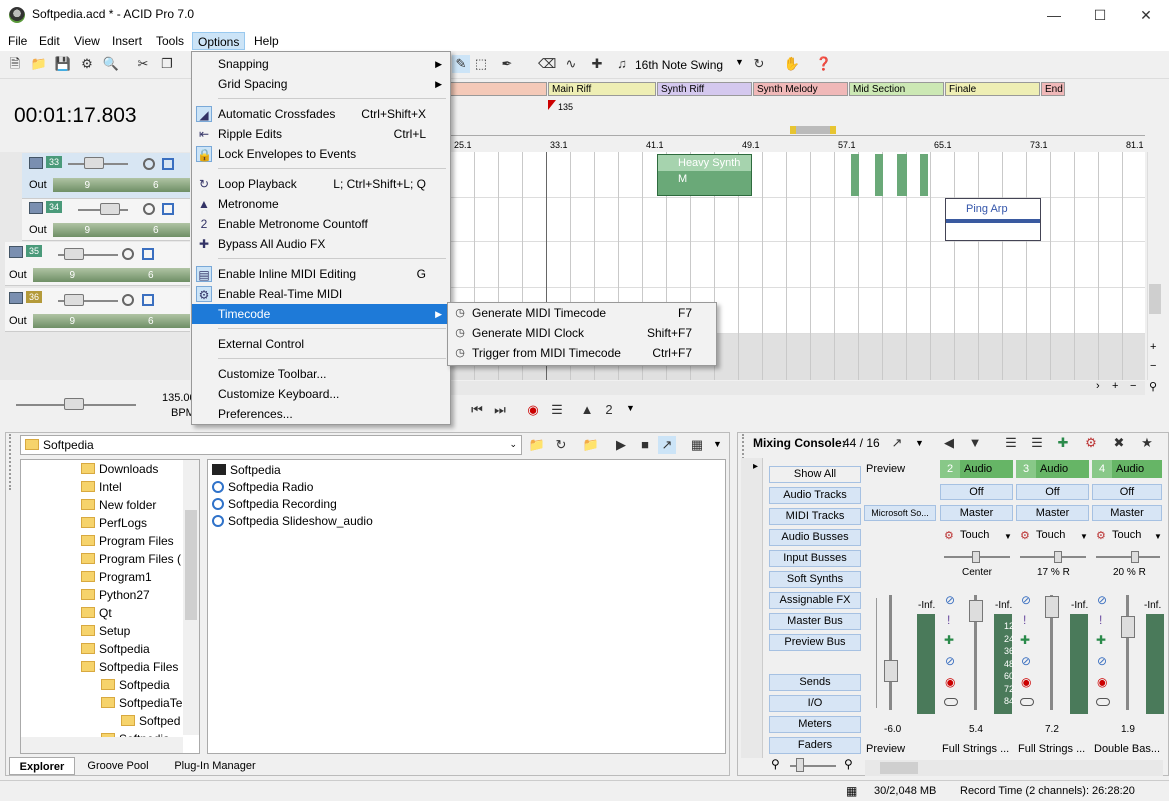 Image resolution: width=1169 pixels, height=801 pixels. Describe the element at coordinates (813, 130) in the screenshot. I see `loop-region` at that location.